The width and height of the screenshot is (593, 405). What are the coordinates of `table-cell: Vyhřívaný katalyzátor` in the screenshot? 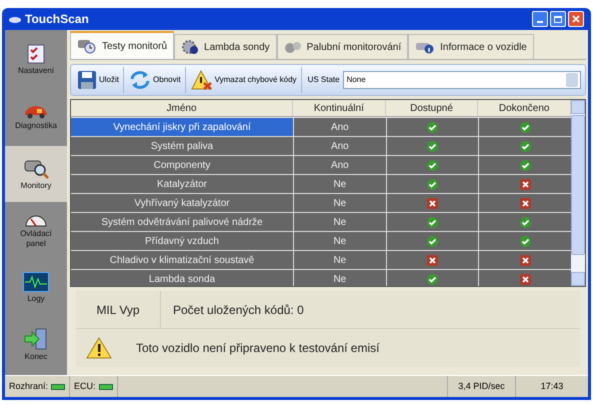 It's located at (182, 203).